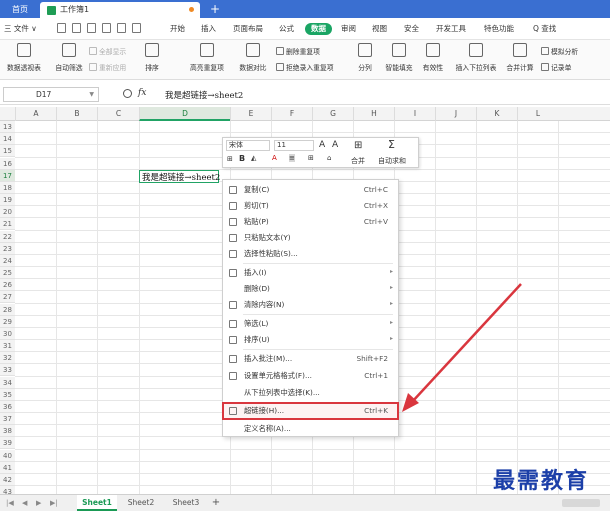 The image size is (610, 511). What do you see at coordinates (107, 67) in the screenshot?
I see `reapply-button: 重新应用` at bounding box center [107, 67].